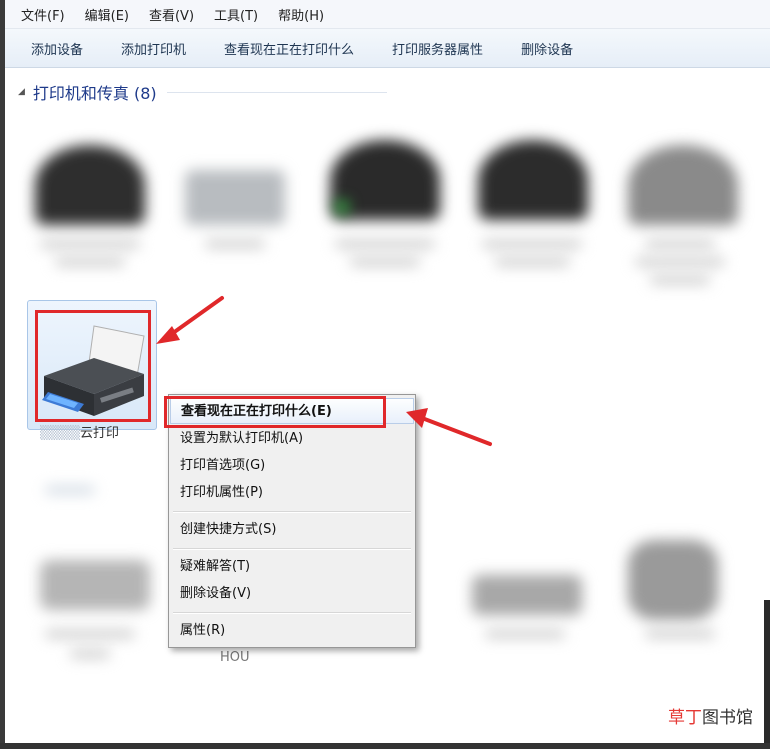 This screenshot has height=749, width=770. I want to click on menu-tools: 工具(T), so click(236, 14).